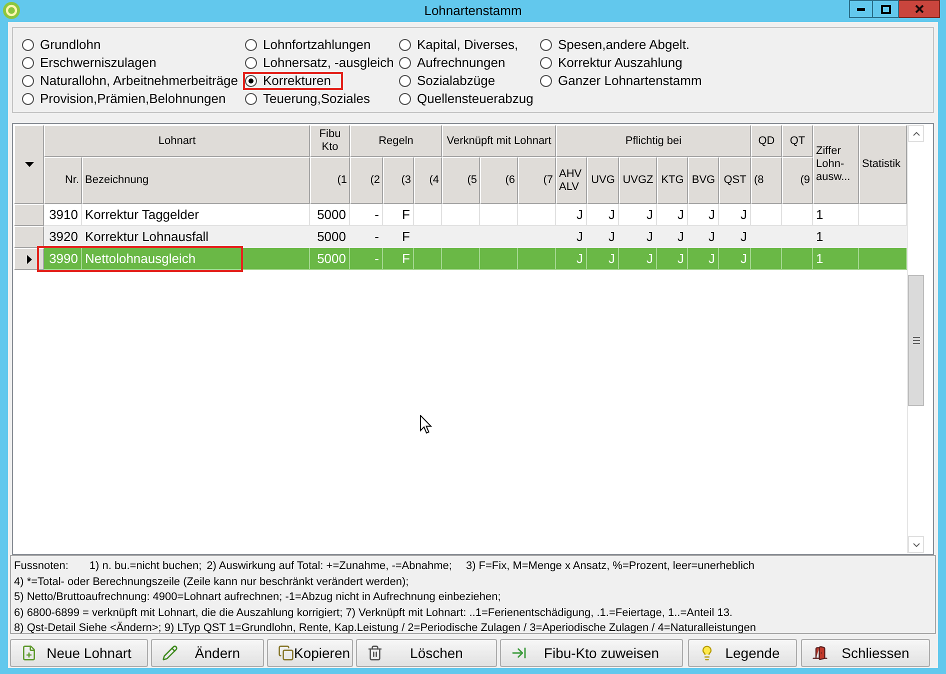 This screenshot has width=946, height=674. Describe the element at coordinates (286, 653) in the screenshot. I see `copy-icon` at that location.